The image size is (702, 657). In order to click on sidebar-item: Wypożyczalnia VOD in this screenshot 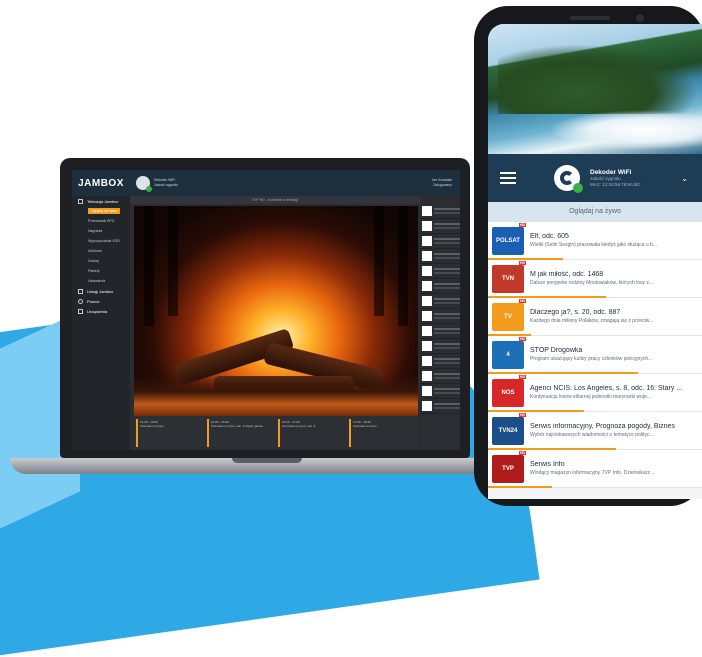, I will do `click(101, 241)`.